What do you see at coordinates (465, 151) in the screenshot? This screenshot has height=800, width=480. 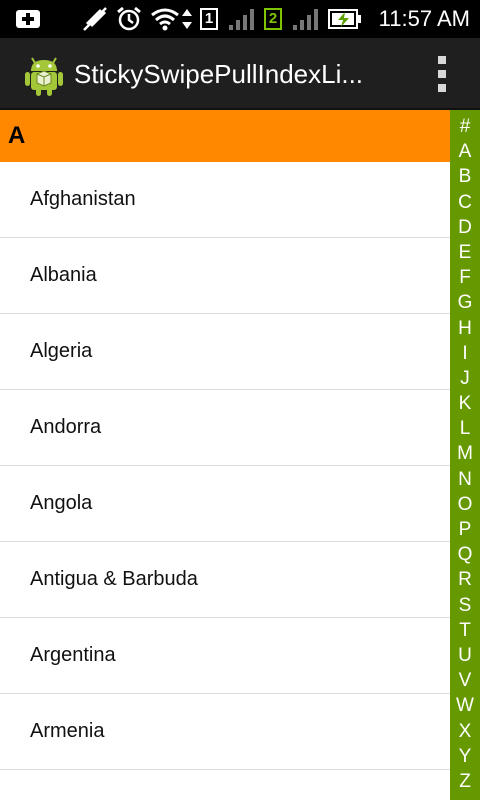 I see `index-letter: A` at bounding box center [465, 151].